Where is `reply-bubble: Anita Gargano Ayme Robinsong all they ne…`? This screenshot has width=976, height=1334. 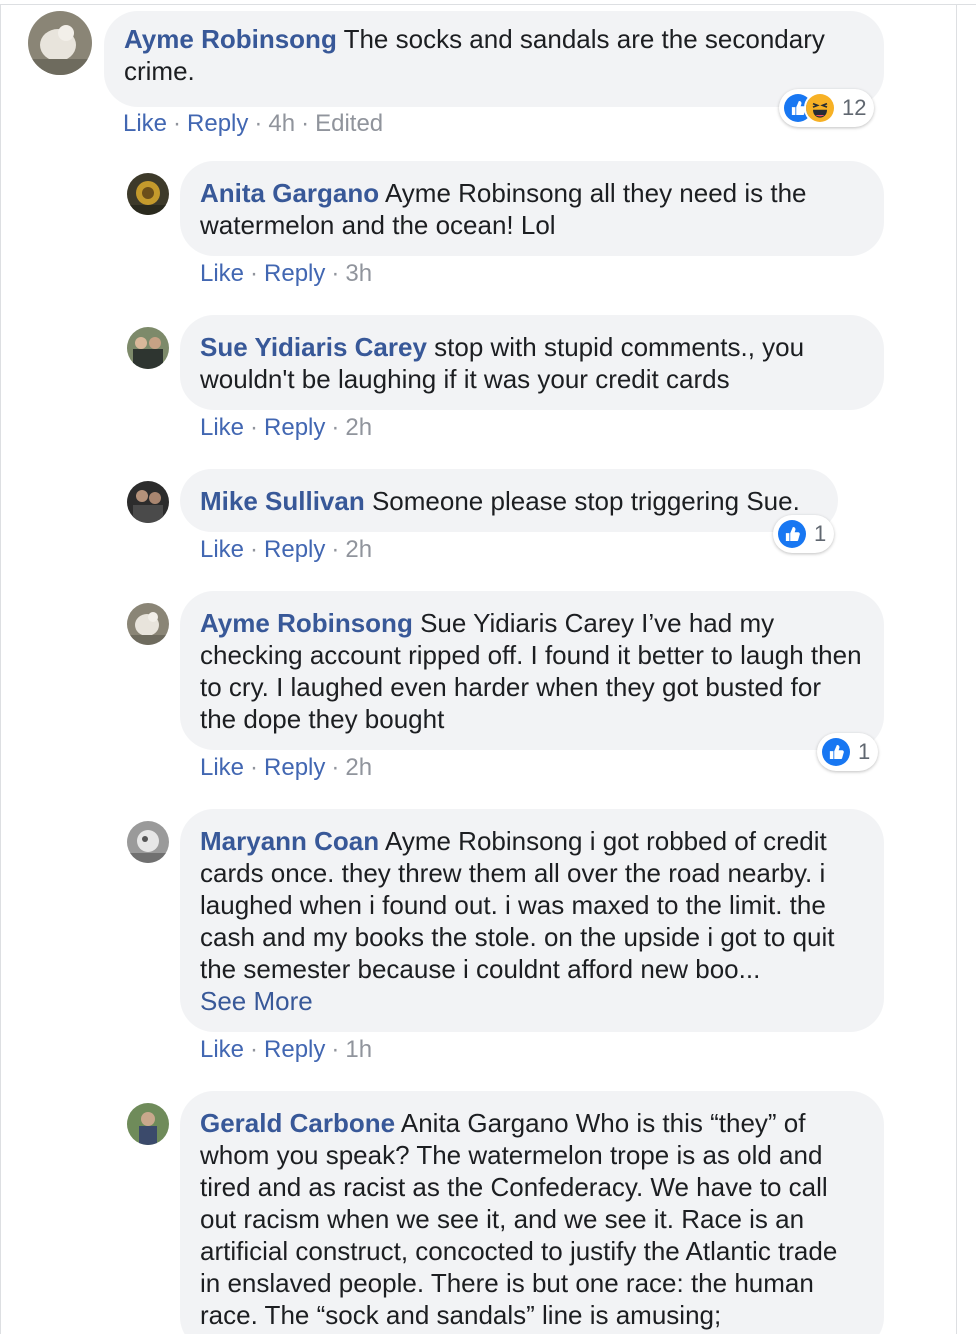 reply-bubble: Anita Gargano Ayme Robinsong all they ne… is located at coordinates (532, 208).